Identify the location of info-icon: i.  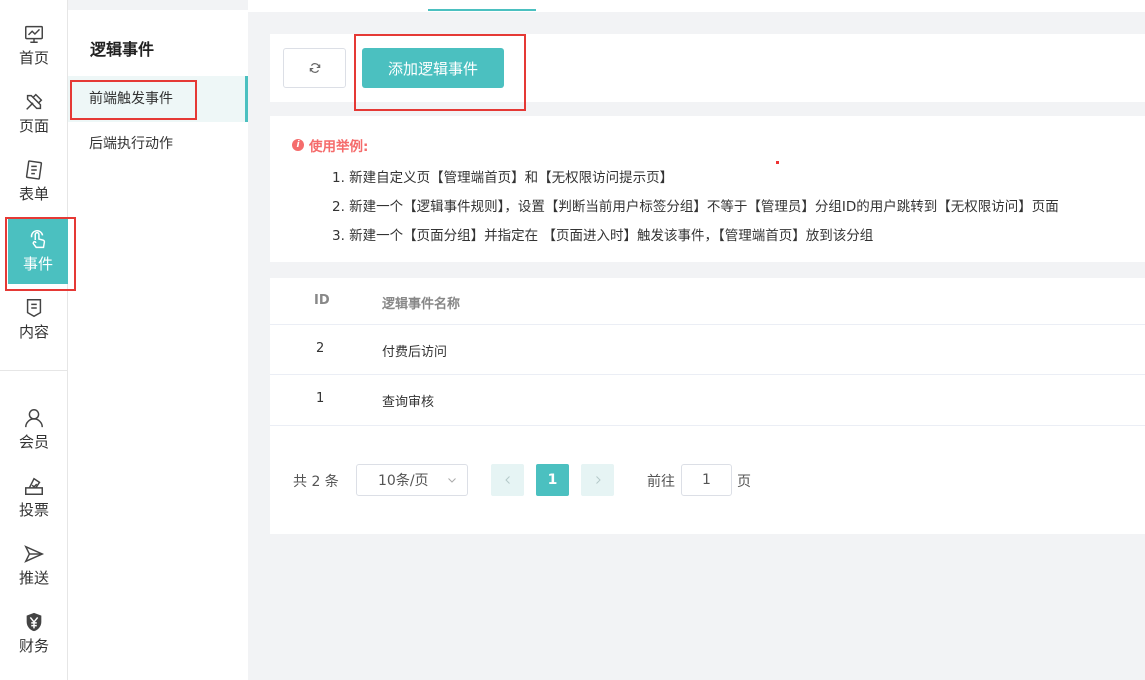
(298, 145).